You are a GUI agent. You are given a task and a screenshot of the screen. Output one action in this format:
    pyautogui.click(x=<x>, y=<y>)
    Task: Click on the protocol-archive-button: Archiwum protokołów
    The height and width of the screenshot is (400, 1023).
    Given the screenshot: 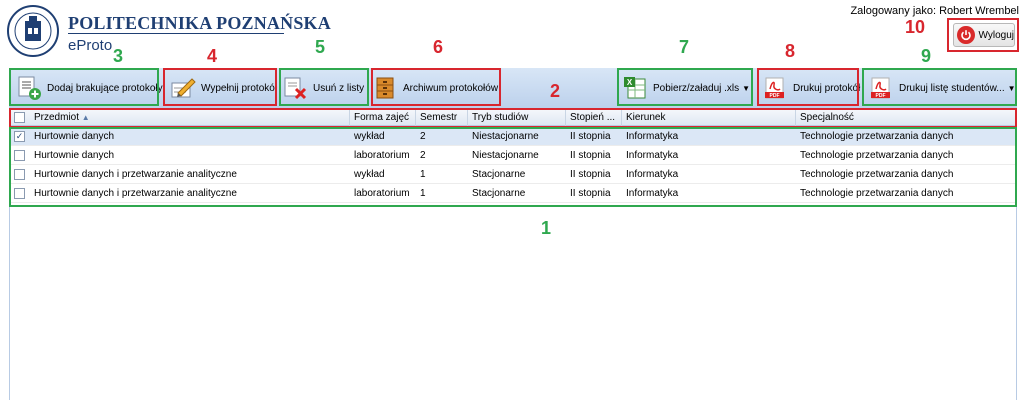 What is the action you would take?
    pyautogui.click(x=434, y=88)
    